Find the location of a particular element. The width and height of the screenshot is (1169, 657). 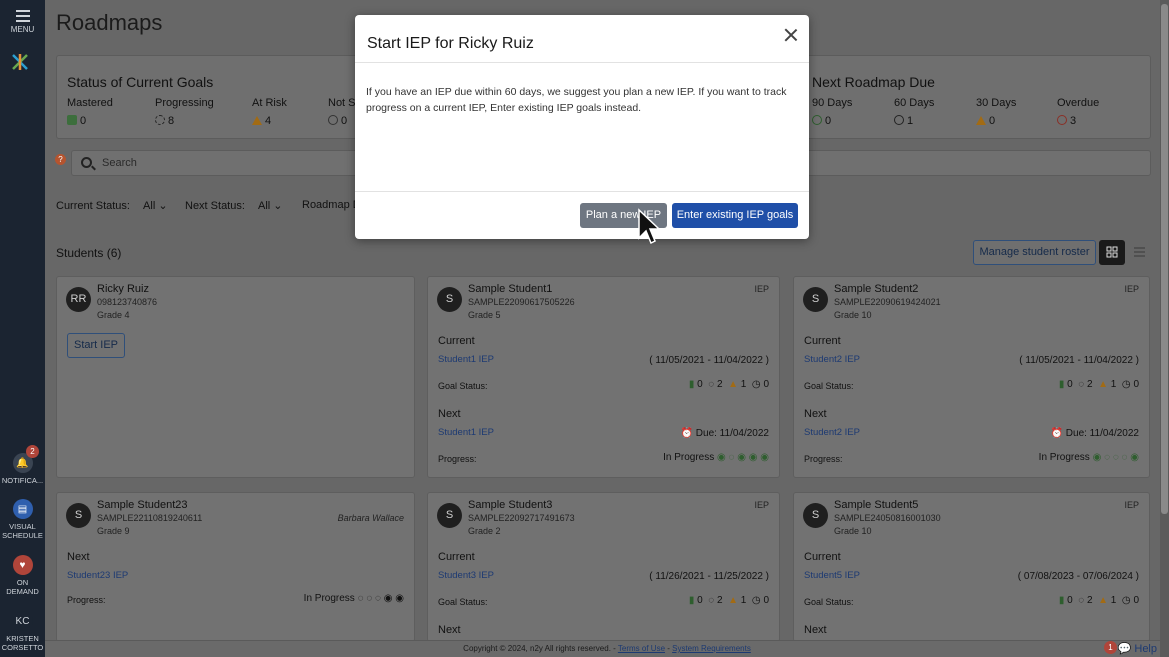

progress-step-icons: ◉ ◌ ◉ ◉ ◉ is located at coordinates (743, 457).